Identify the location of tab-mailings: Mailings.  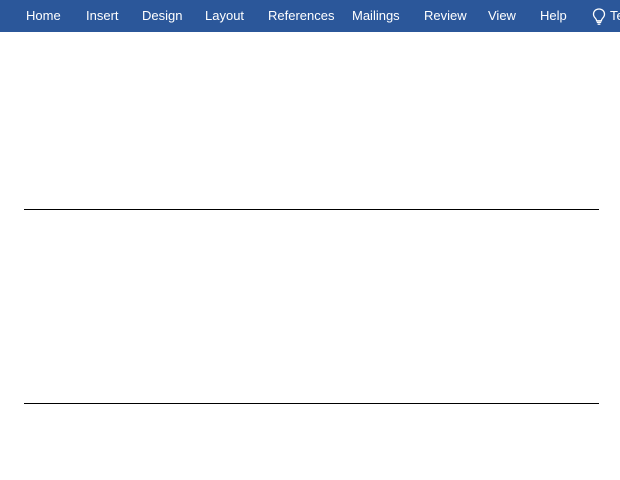
(376, 16).